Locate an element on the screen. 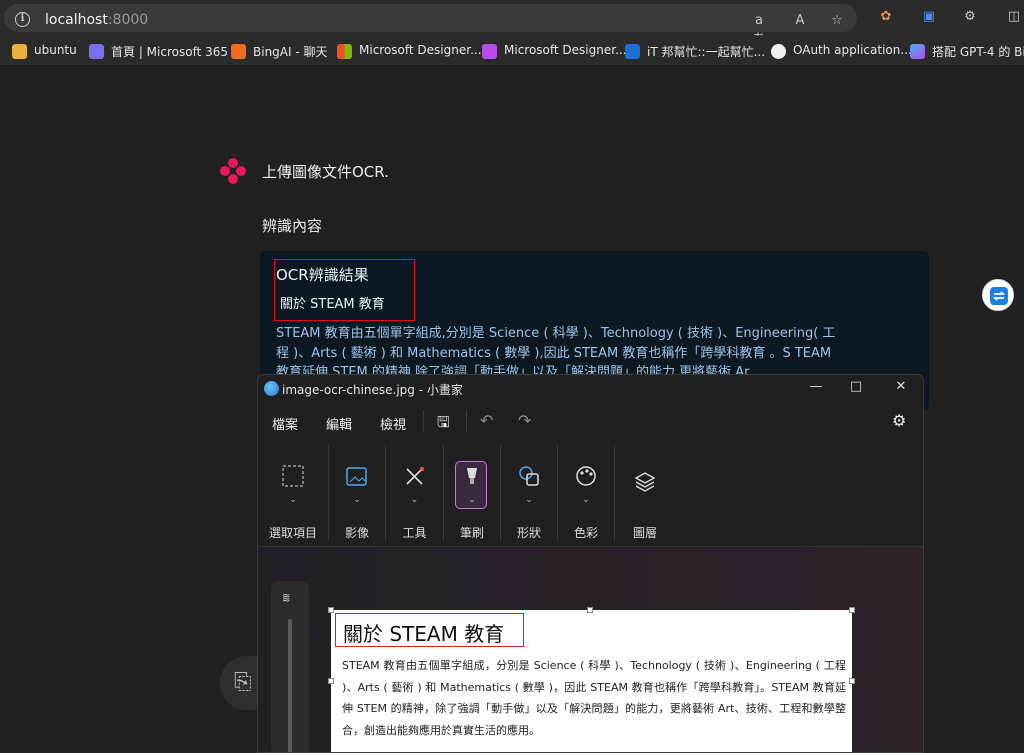 The height and width of the screenshot is (753, 1024). bing-icon is located at coordinates (238, 51).